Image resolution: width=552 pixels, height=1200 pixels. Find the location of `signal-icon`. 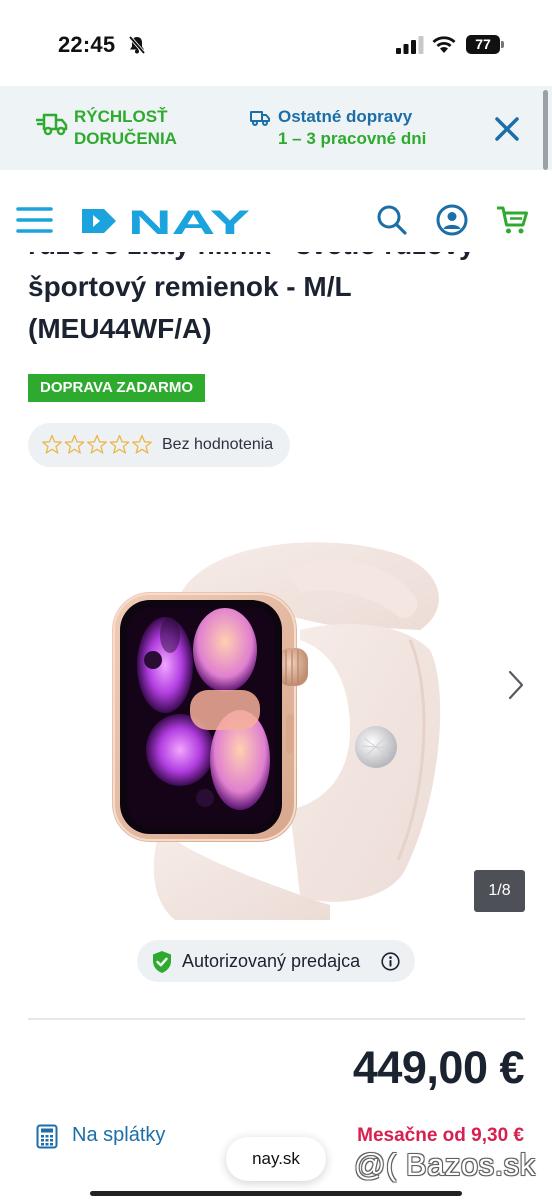

signal-icon is located at coordinates (410, 45).